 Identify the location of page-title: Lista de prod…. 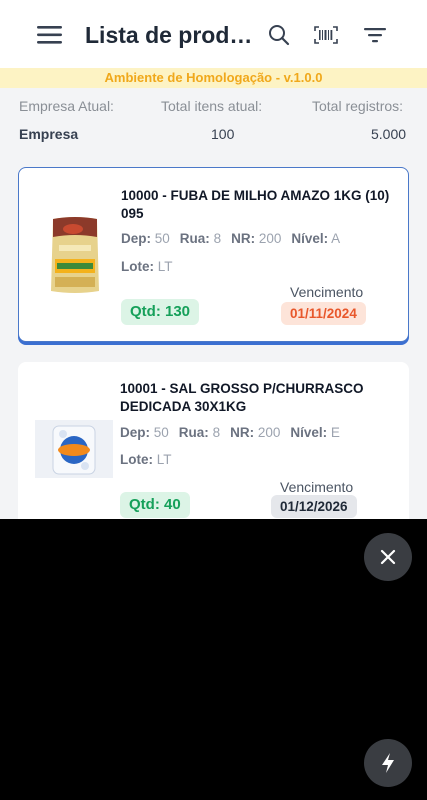
(169, 35).